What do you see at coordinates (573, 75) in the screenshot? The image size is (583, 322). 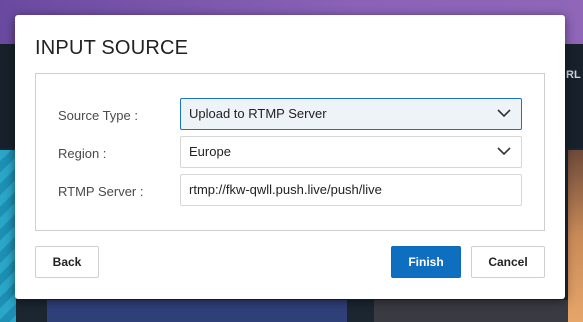 I see `background-peek-text: RL` at bounding box center [573, 75].